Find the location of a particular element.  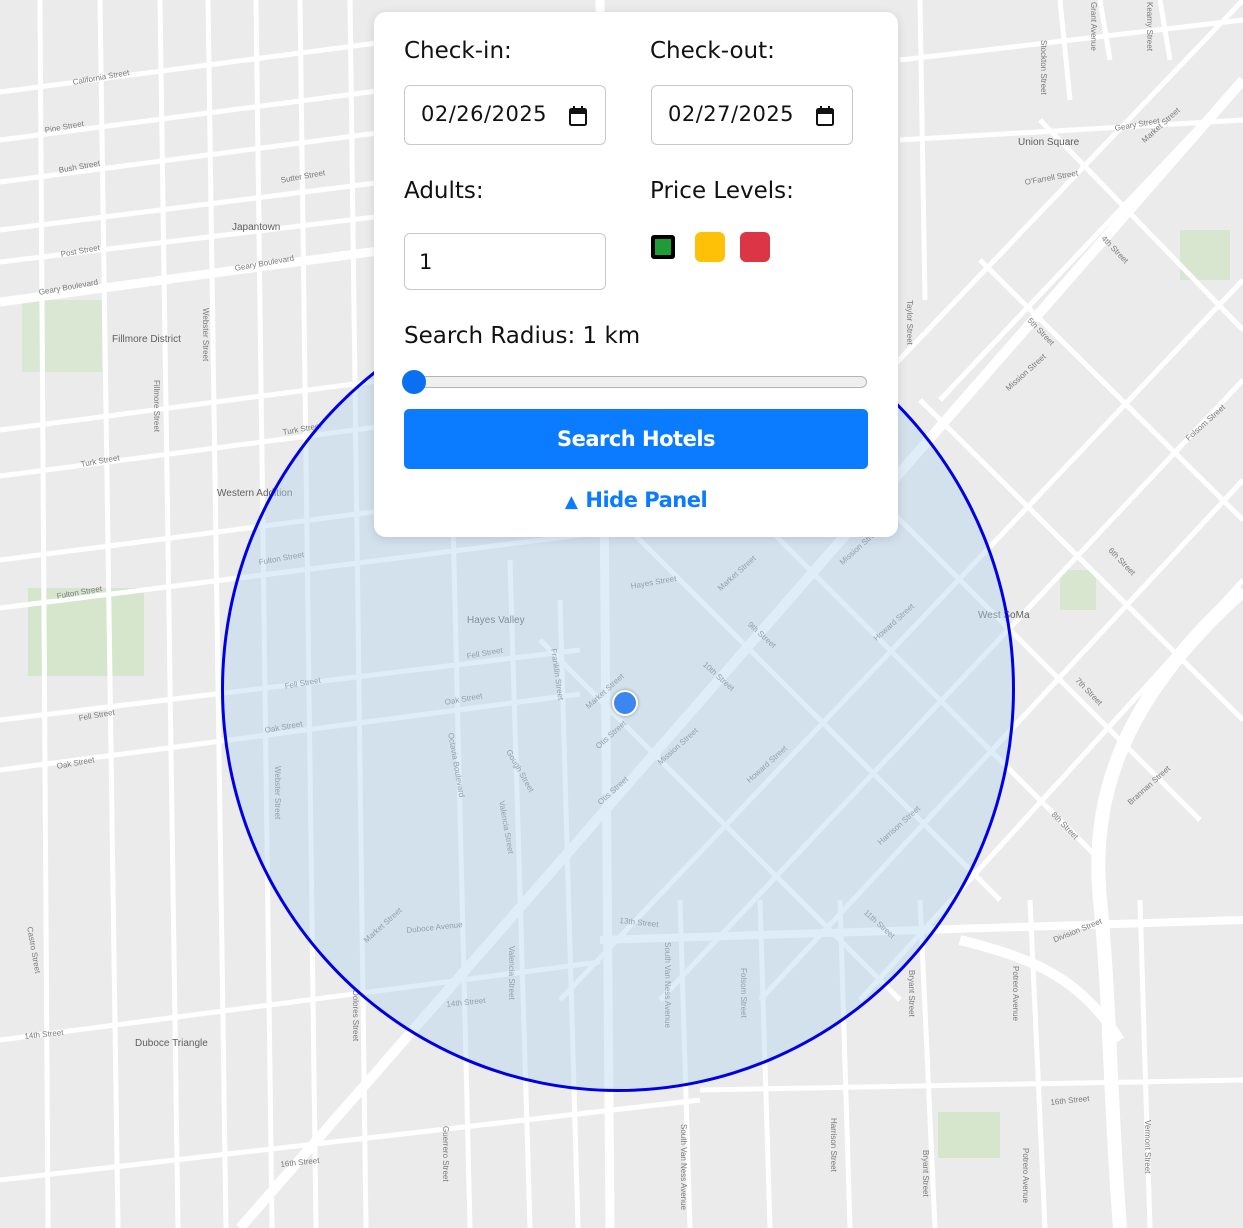

radius-slider-thumb is located at coordinates (414, 382).